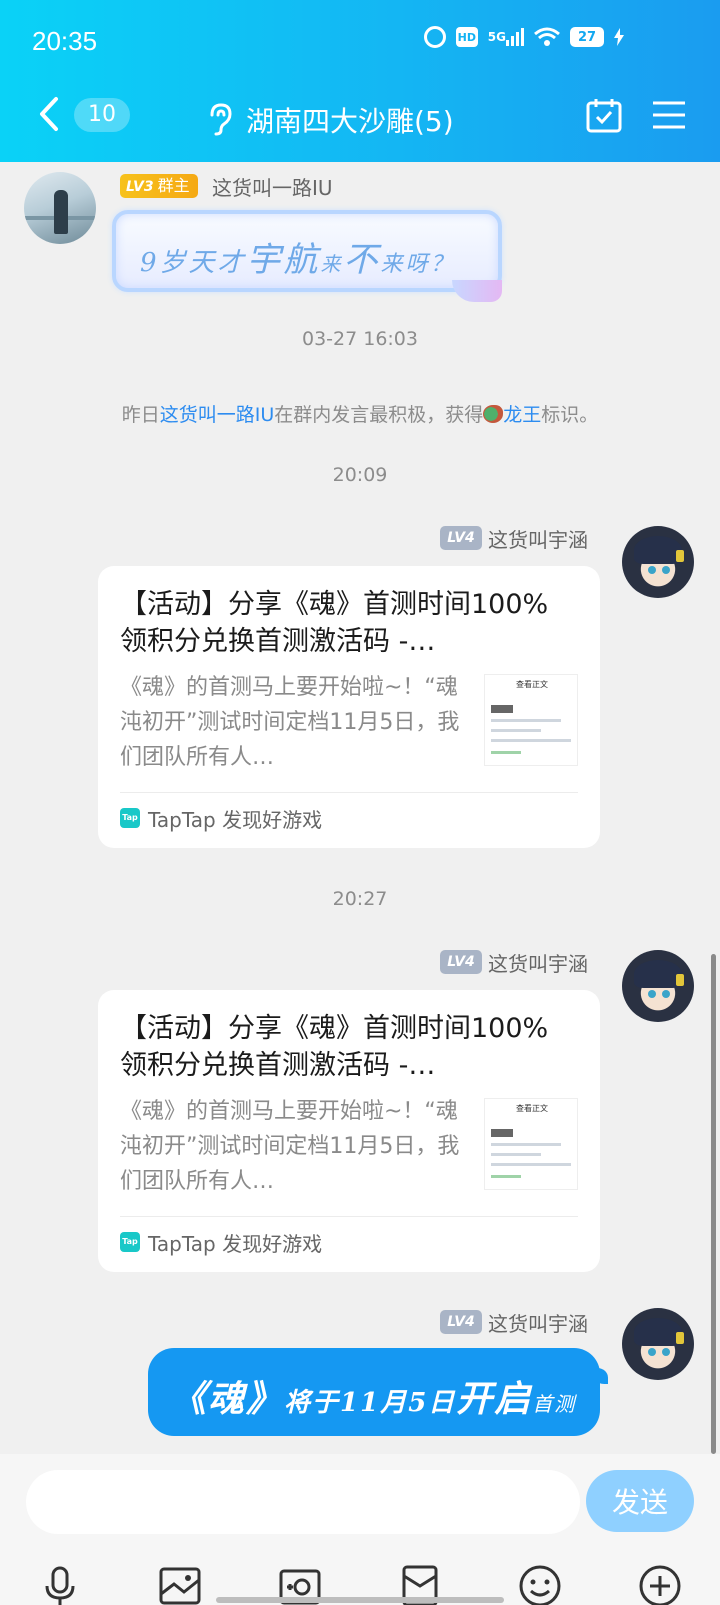  I want to click on timestamp: 03-27 16:03, so click(359, 339).